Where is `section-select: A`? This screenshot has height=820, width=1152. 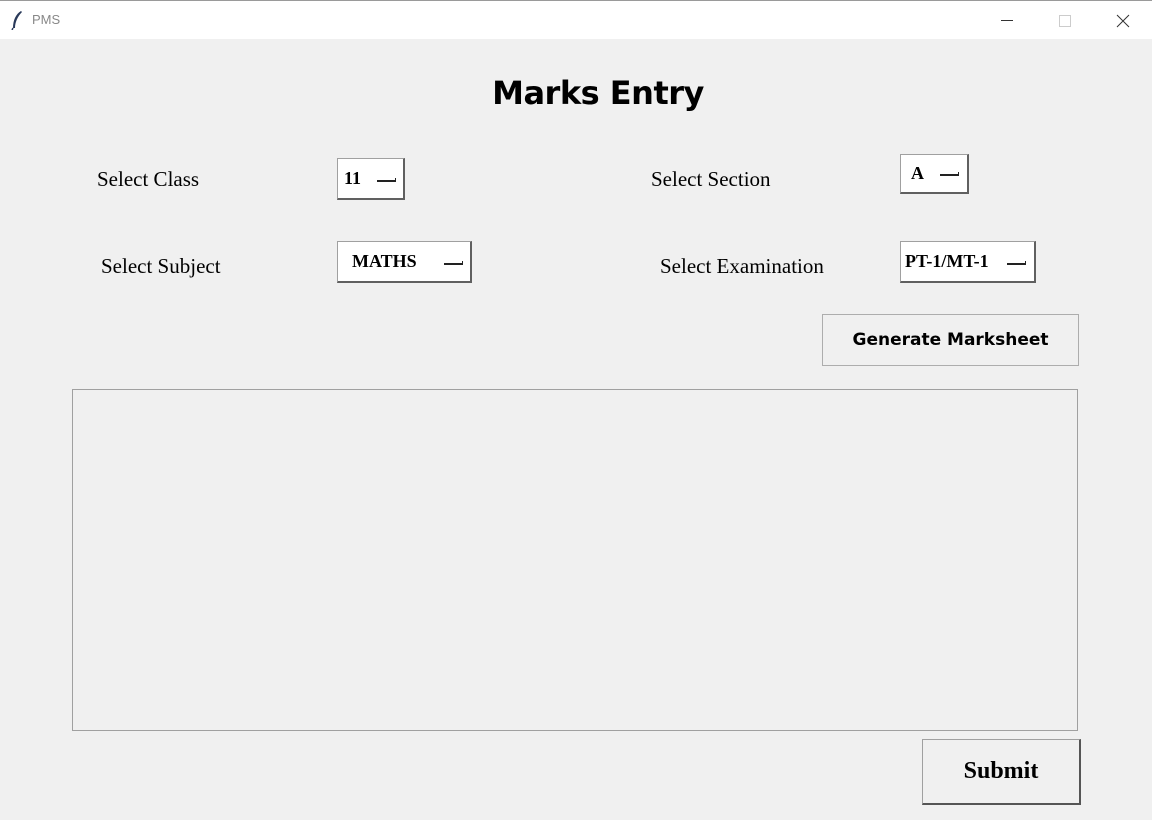 section-select: A is located at coordinates (934, 174).